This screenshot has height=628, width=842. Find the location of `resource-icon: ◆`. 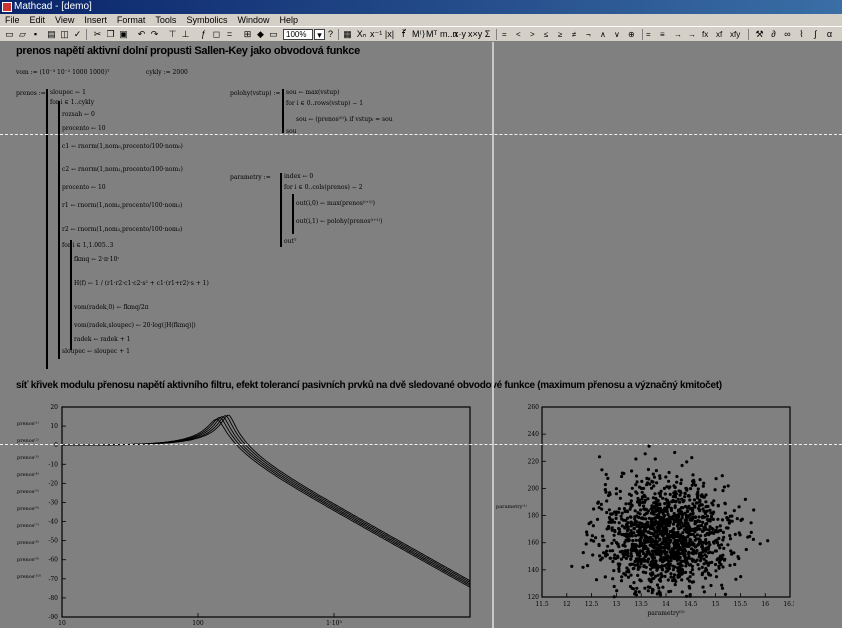

resource-icon: ◆ is located at coordinates (260, 34).